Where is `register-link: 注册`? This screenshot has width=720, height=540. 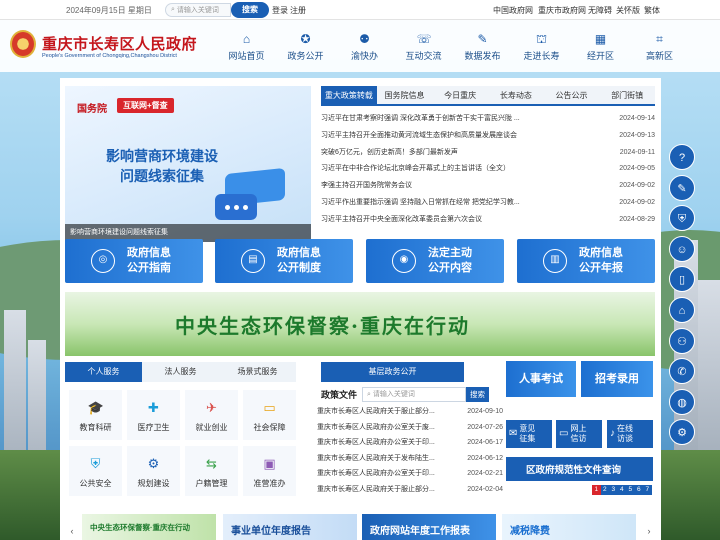 register-link: 注册 is located at coordinates (298, 10).